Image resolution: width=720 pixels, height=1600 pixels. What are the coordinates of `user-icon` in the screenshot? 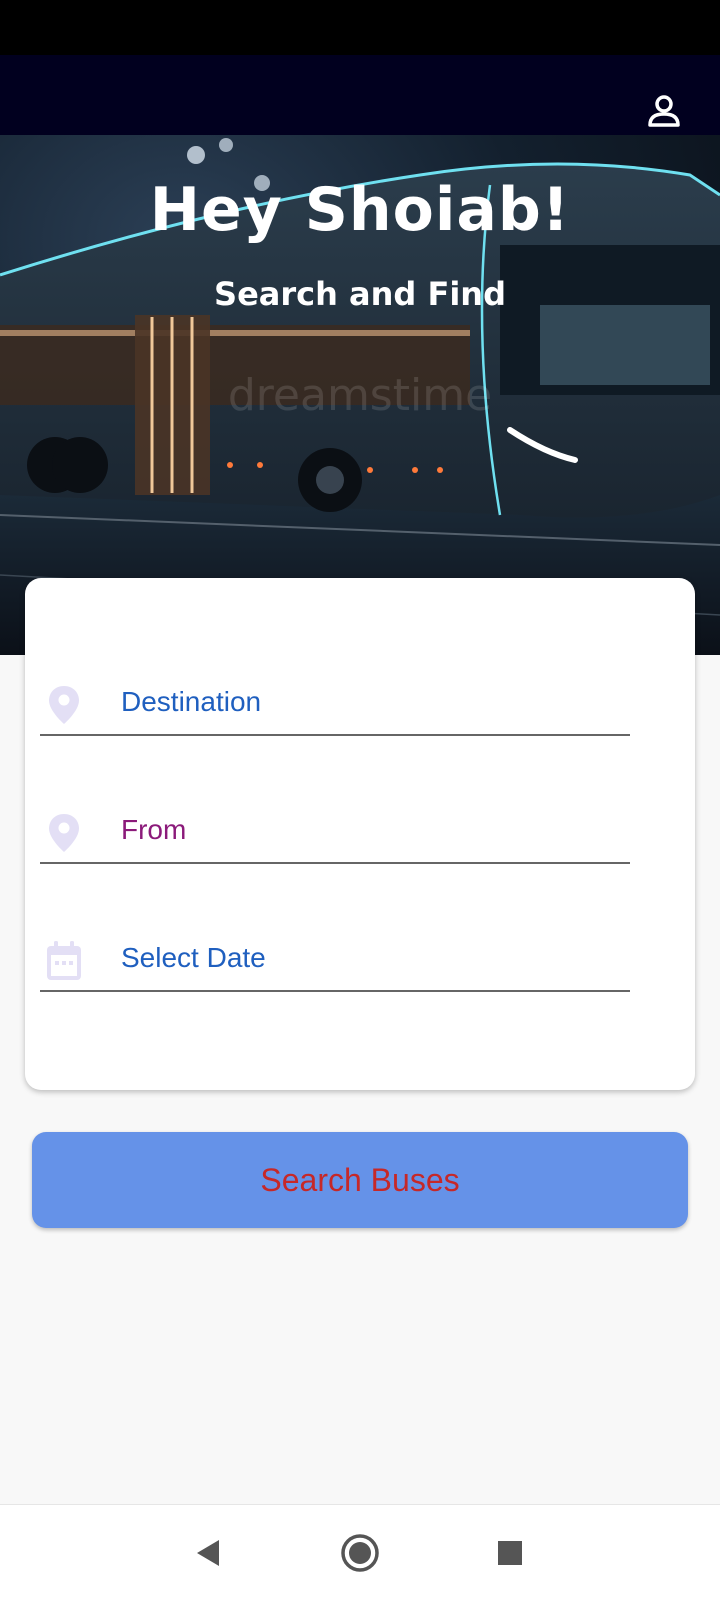 It's located at (664, 111).